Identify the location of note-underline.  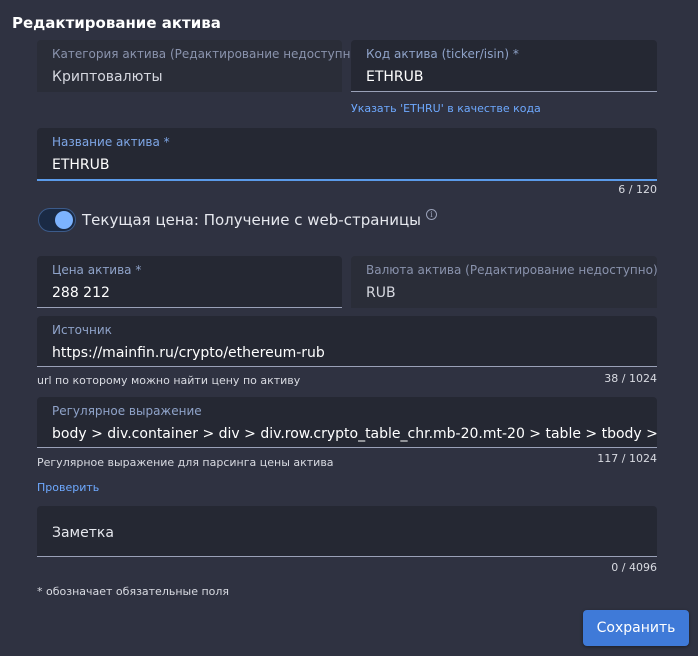
(347, 556).